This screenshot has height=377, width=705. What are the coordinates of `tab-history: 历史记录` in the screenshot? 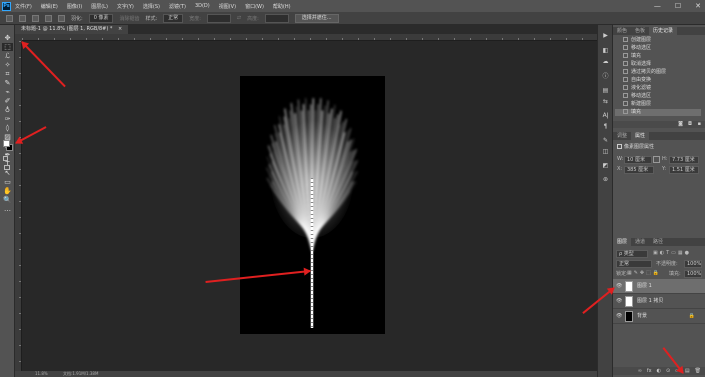 It's located at (663, 31).